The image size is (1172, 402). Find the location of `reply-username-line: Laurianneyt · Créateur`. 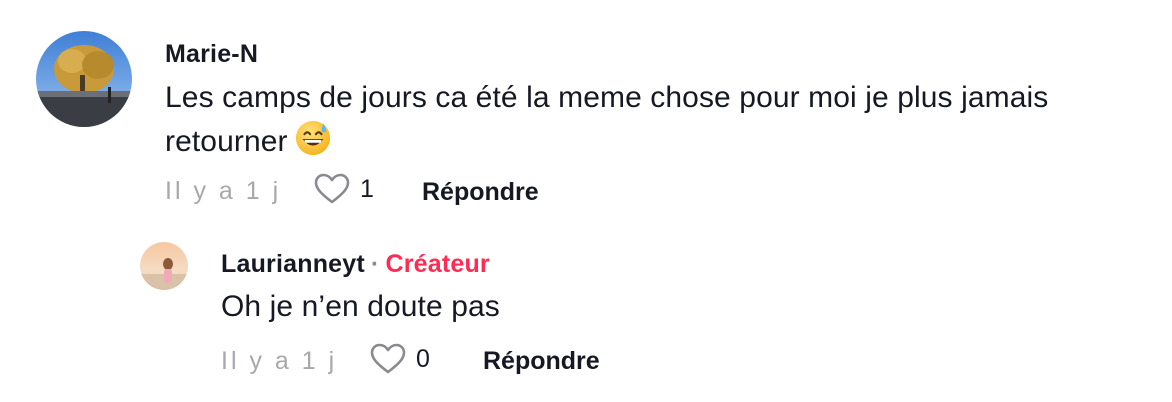

reply-username-line: Laurianneyt · Créateur is located at coordinates (355, 264).